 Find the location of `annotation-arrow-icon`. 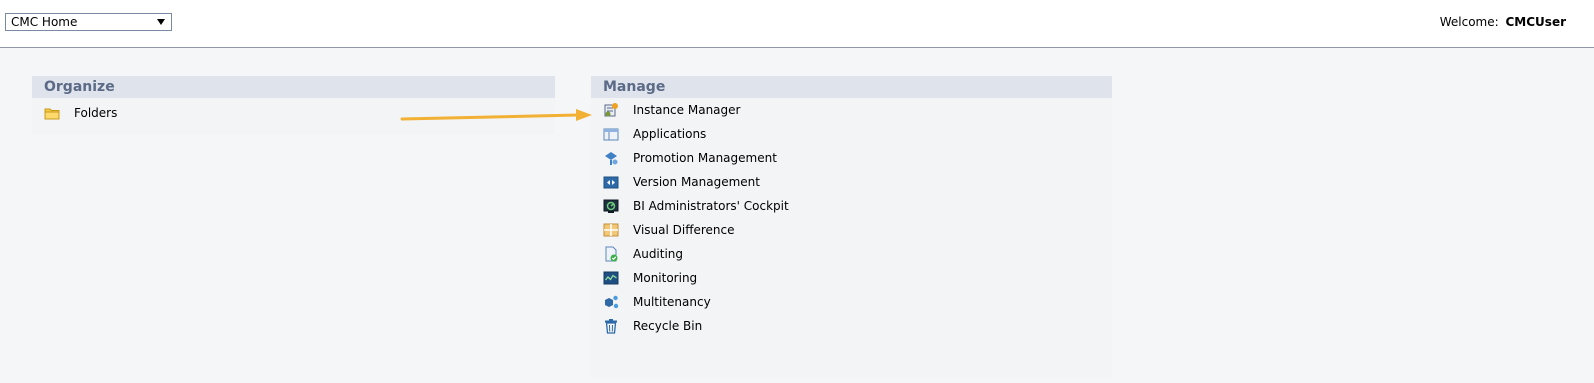

annotation-arrow-icon is located at coordinates (496, 115).